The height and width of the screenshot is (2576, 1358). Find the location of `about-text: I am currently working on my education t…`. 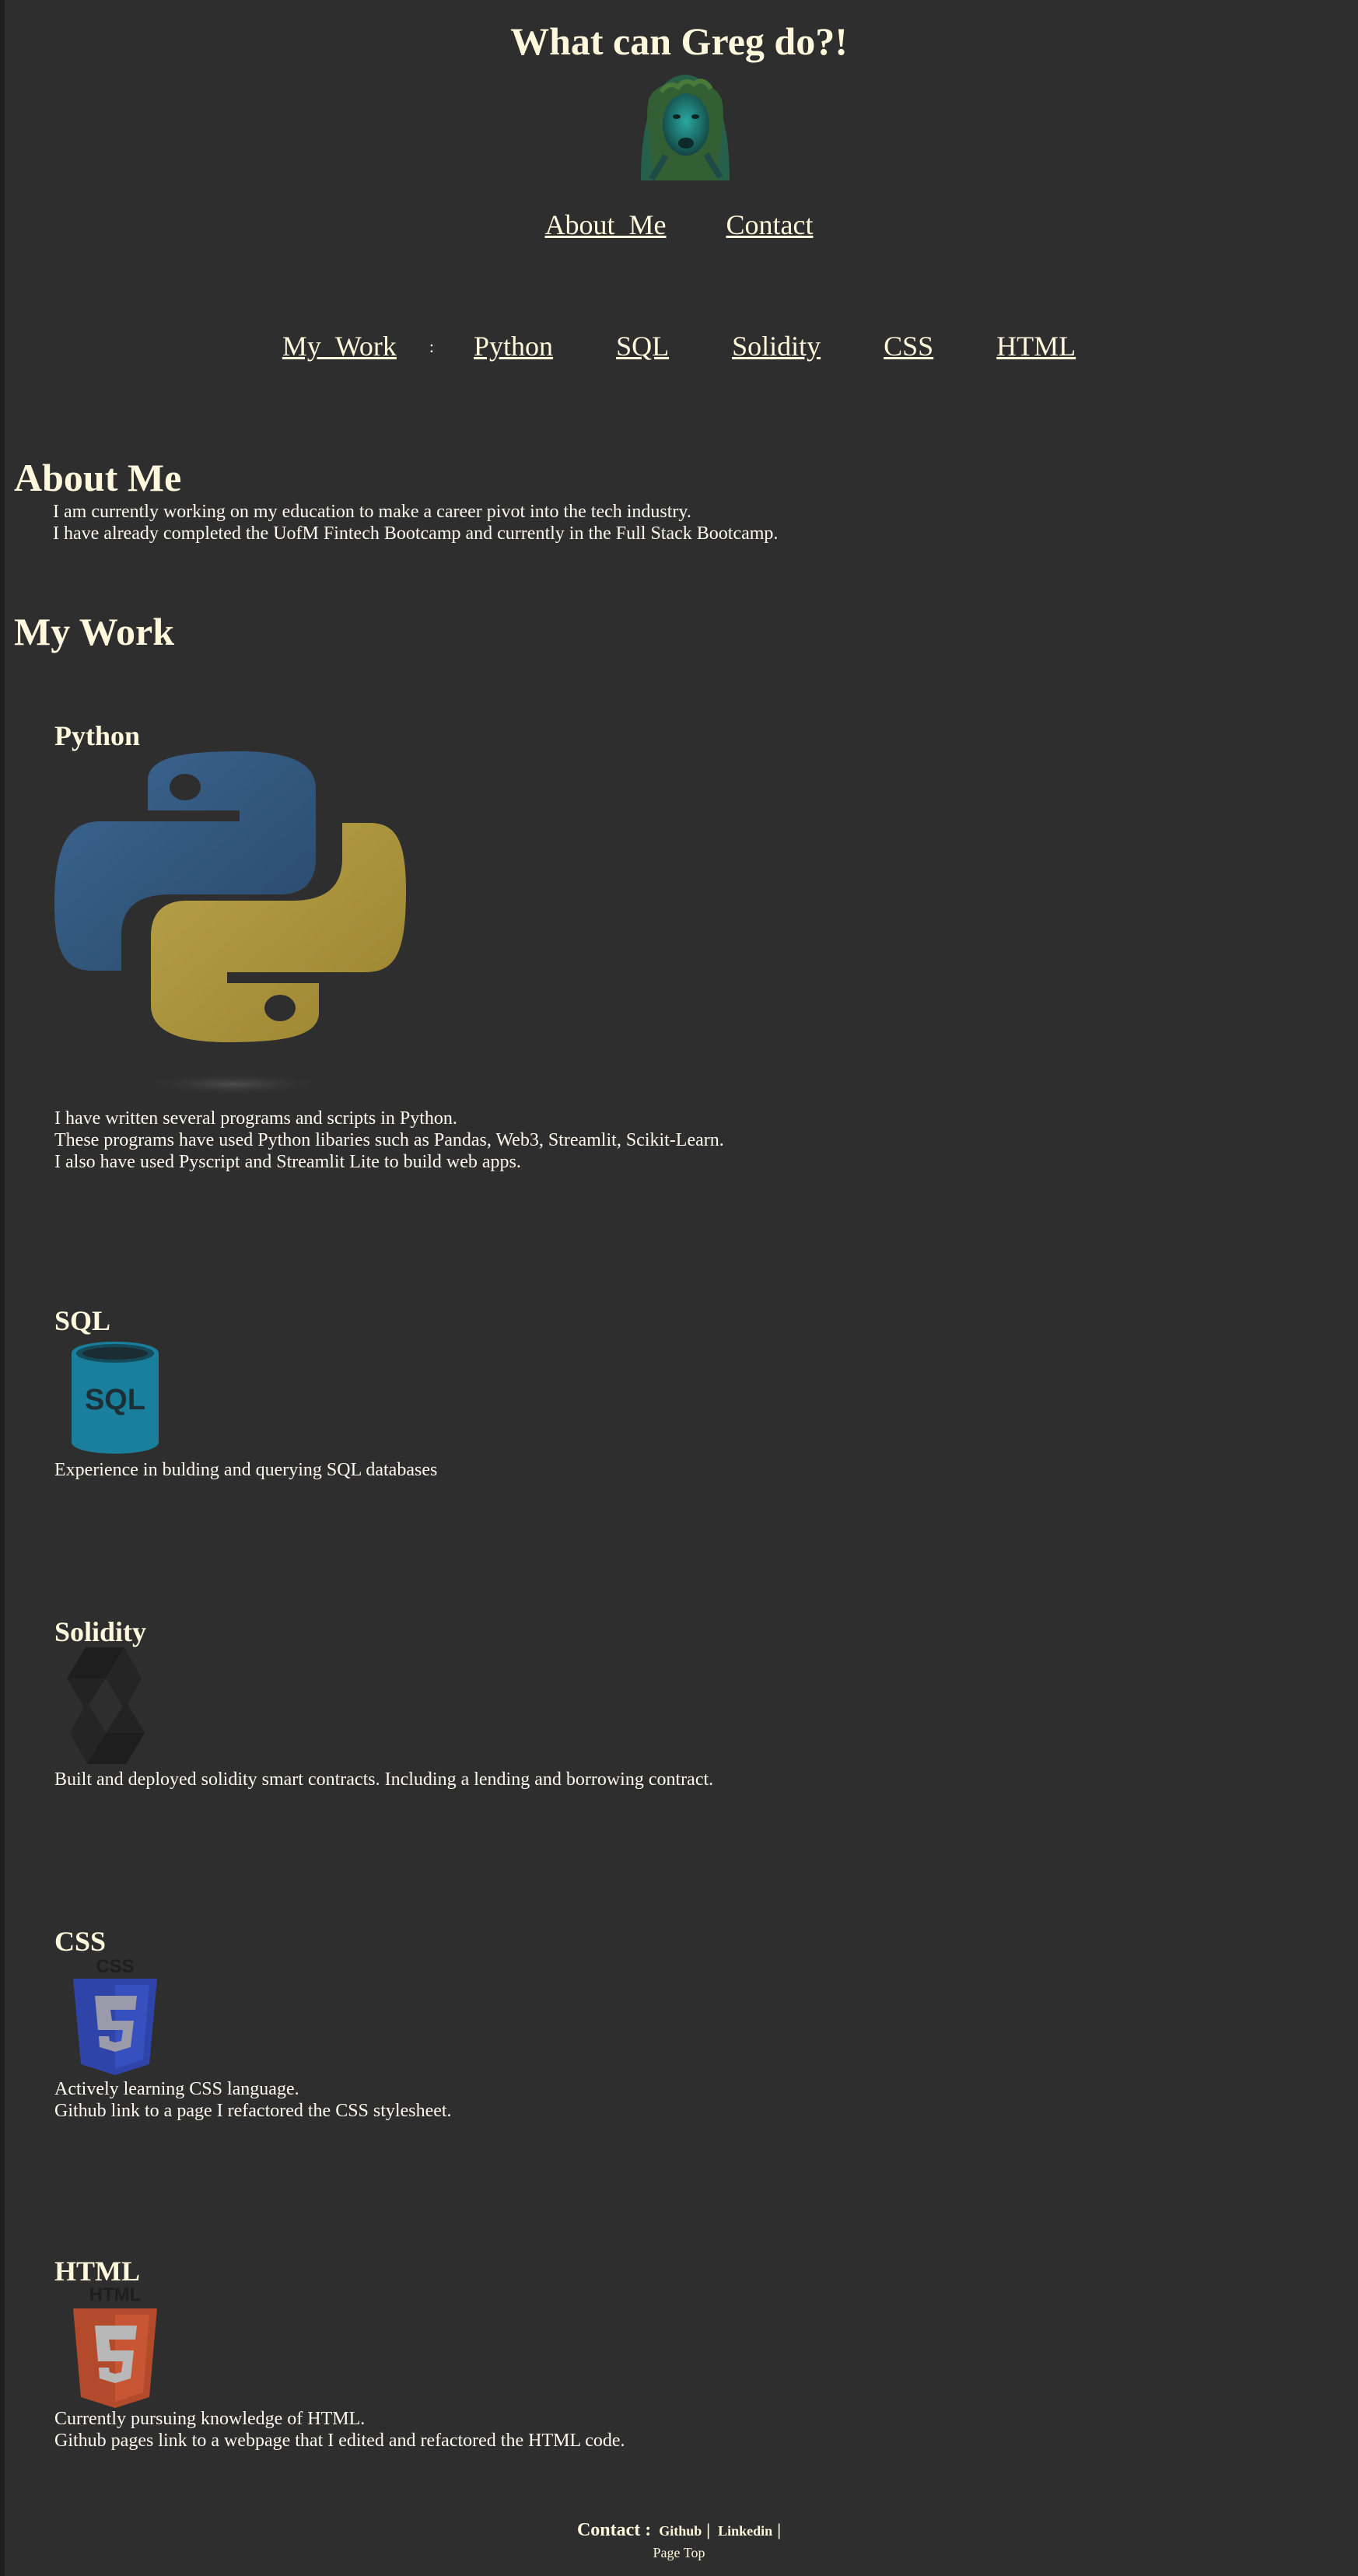

about-text: I am currently working on my education t… is located at coordinates (416, 522).